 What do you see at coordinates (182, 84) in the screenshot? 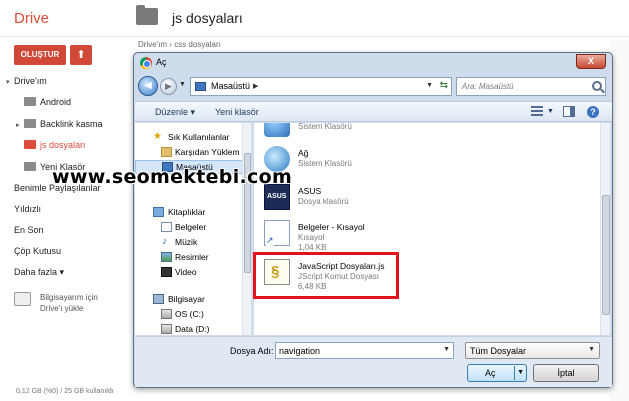
I see `history-dropdown: ▼` at bounding box center [182, 84].